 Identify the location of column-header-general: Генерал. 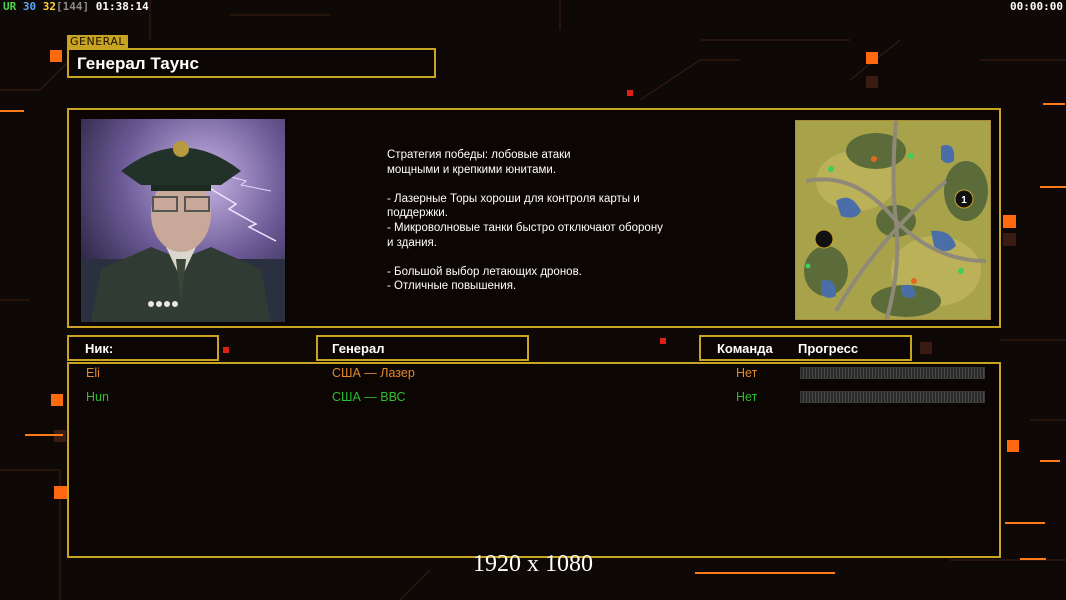
(422, 348).